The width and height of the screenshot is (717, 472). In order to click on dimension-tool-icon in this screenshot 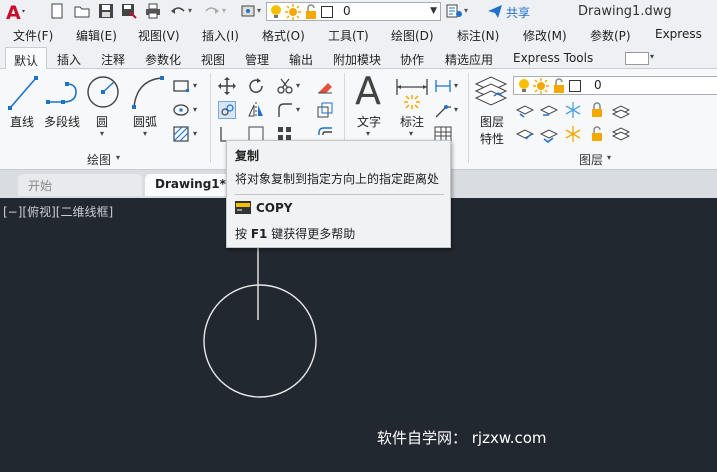, I will do `click(412, 93)`.